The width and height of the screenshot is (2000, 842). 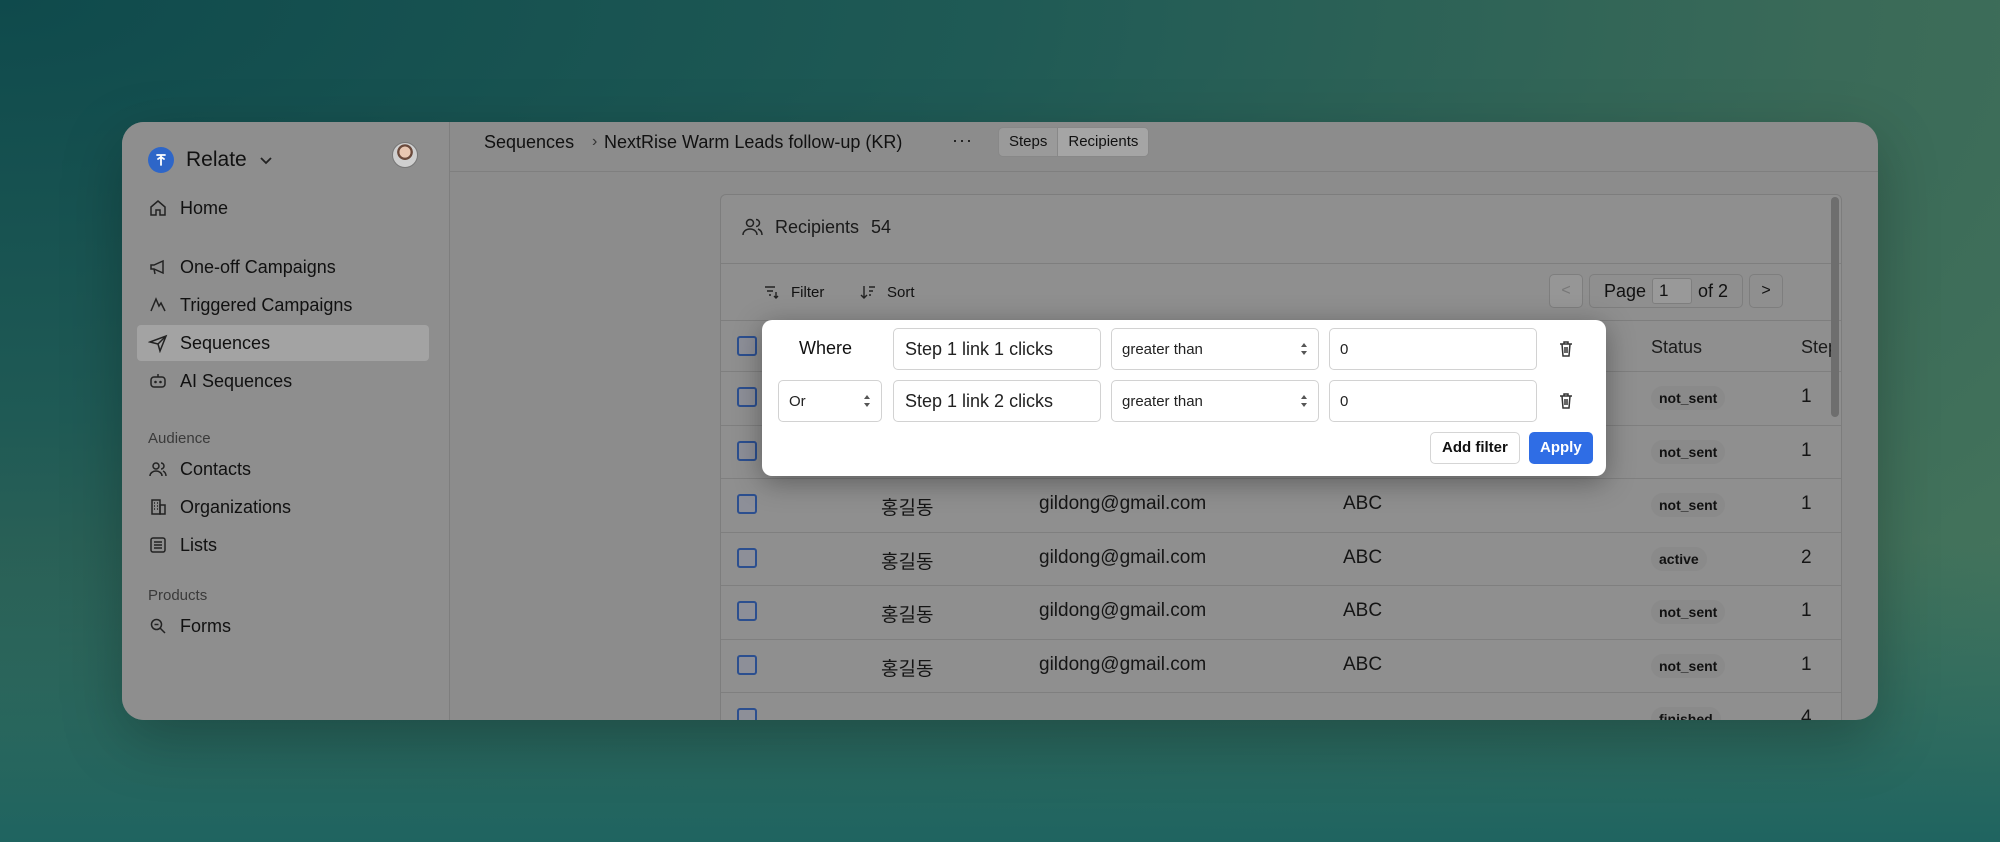 What do you see at coordinates (405, 155) in the screenshot?
I see `user-avatar` at bounding box center [405, 155].